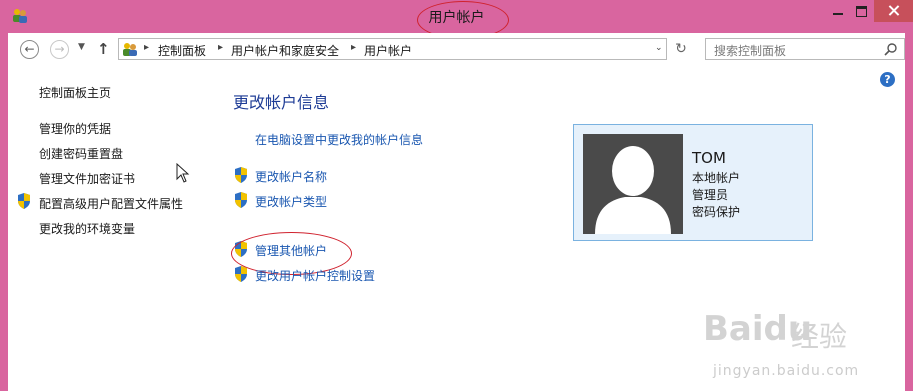 This screenshot has width=913, height=391. Describe the element at coordinates (659, 48) in the screenshot. I see `address-dropdown-chevron-icon: ⌄` at that location.